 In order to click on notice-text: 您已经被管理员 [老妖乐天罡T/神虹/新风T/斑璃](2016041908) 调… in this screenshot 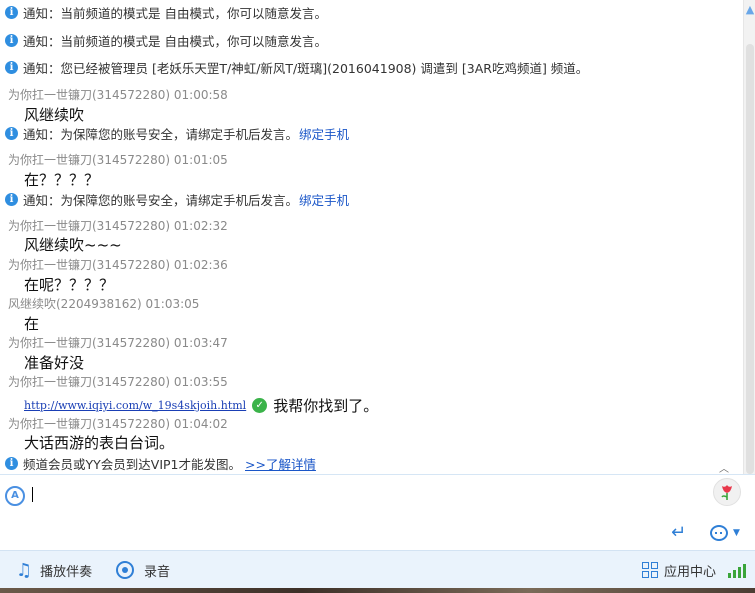, I will do `click(324, 68)`.